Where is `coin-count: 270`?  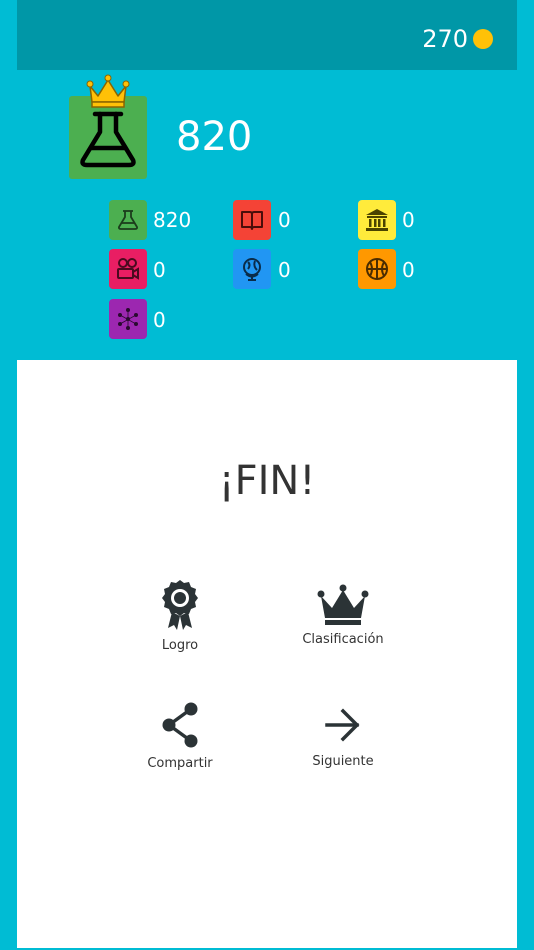
coin-count: 270 is located at coordinates (445, 39).